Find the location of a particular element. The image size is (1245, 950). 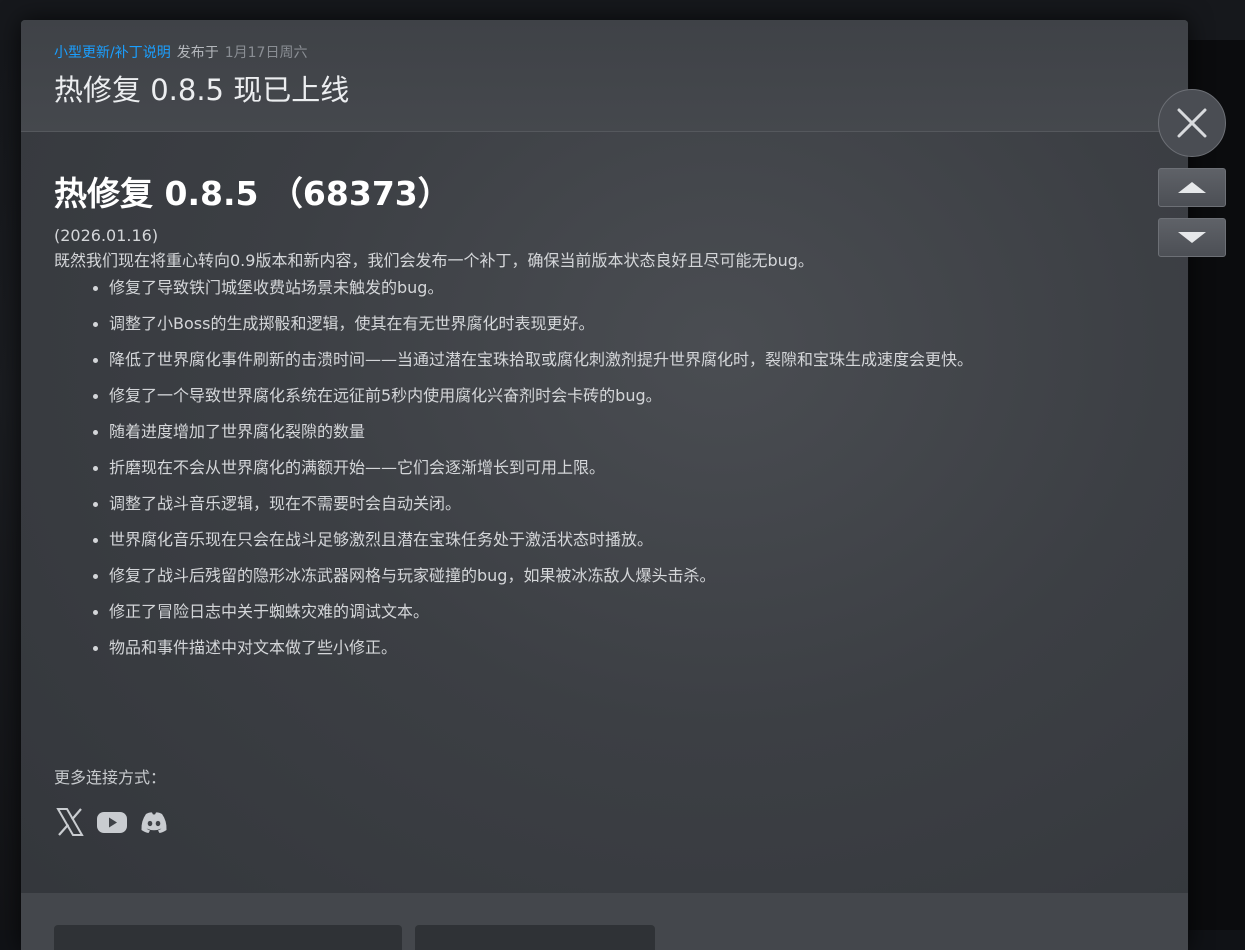

close-button is located at coordinates (1192, 123).